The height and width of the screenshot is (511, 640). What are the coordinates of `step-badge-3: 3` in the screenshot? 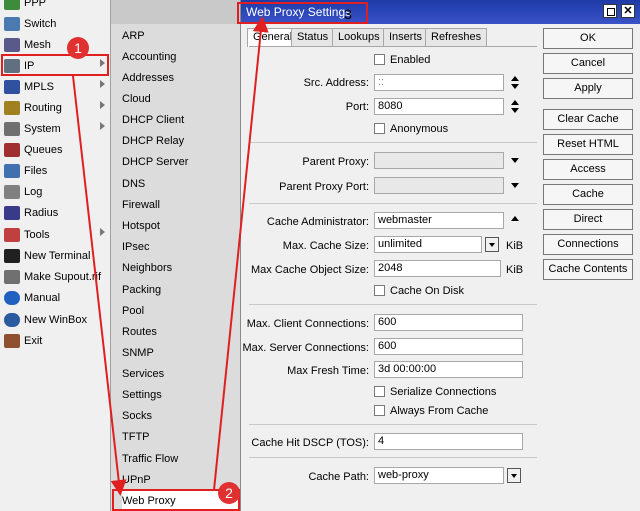 It's located at (348, 14).